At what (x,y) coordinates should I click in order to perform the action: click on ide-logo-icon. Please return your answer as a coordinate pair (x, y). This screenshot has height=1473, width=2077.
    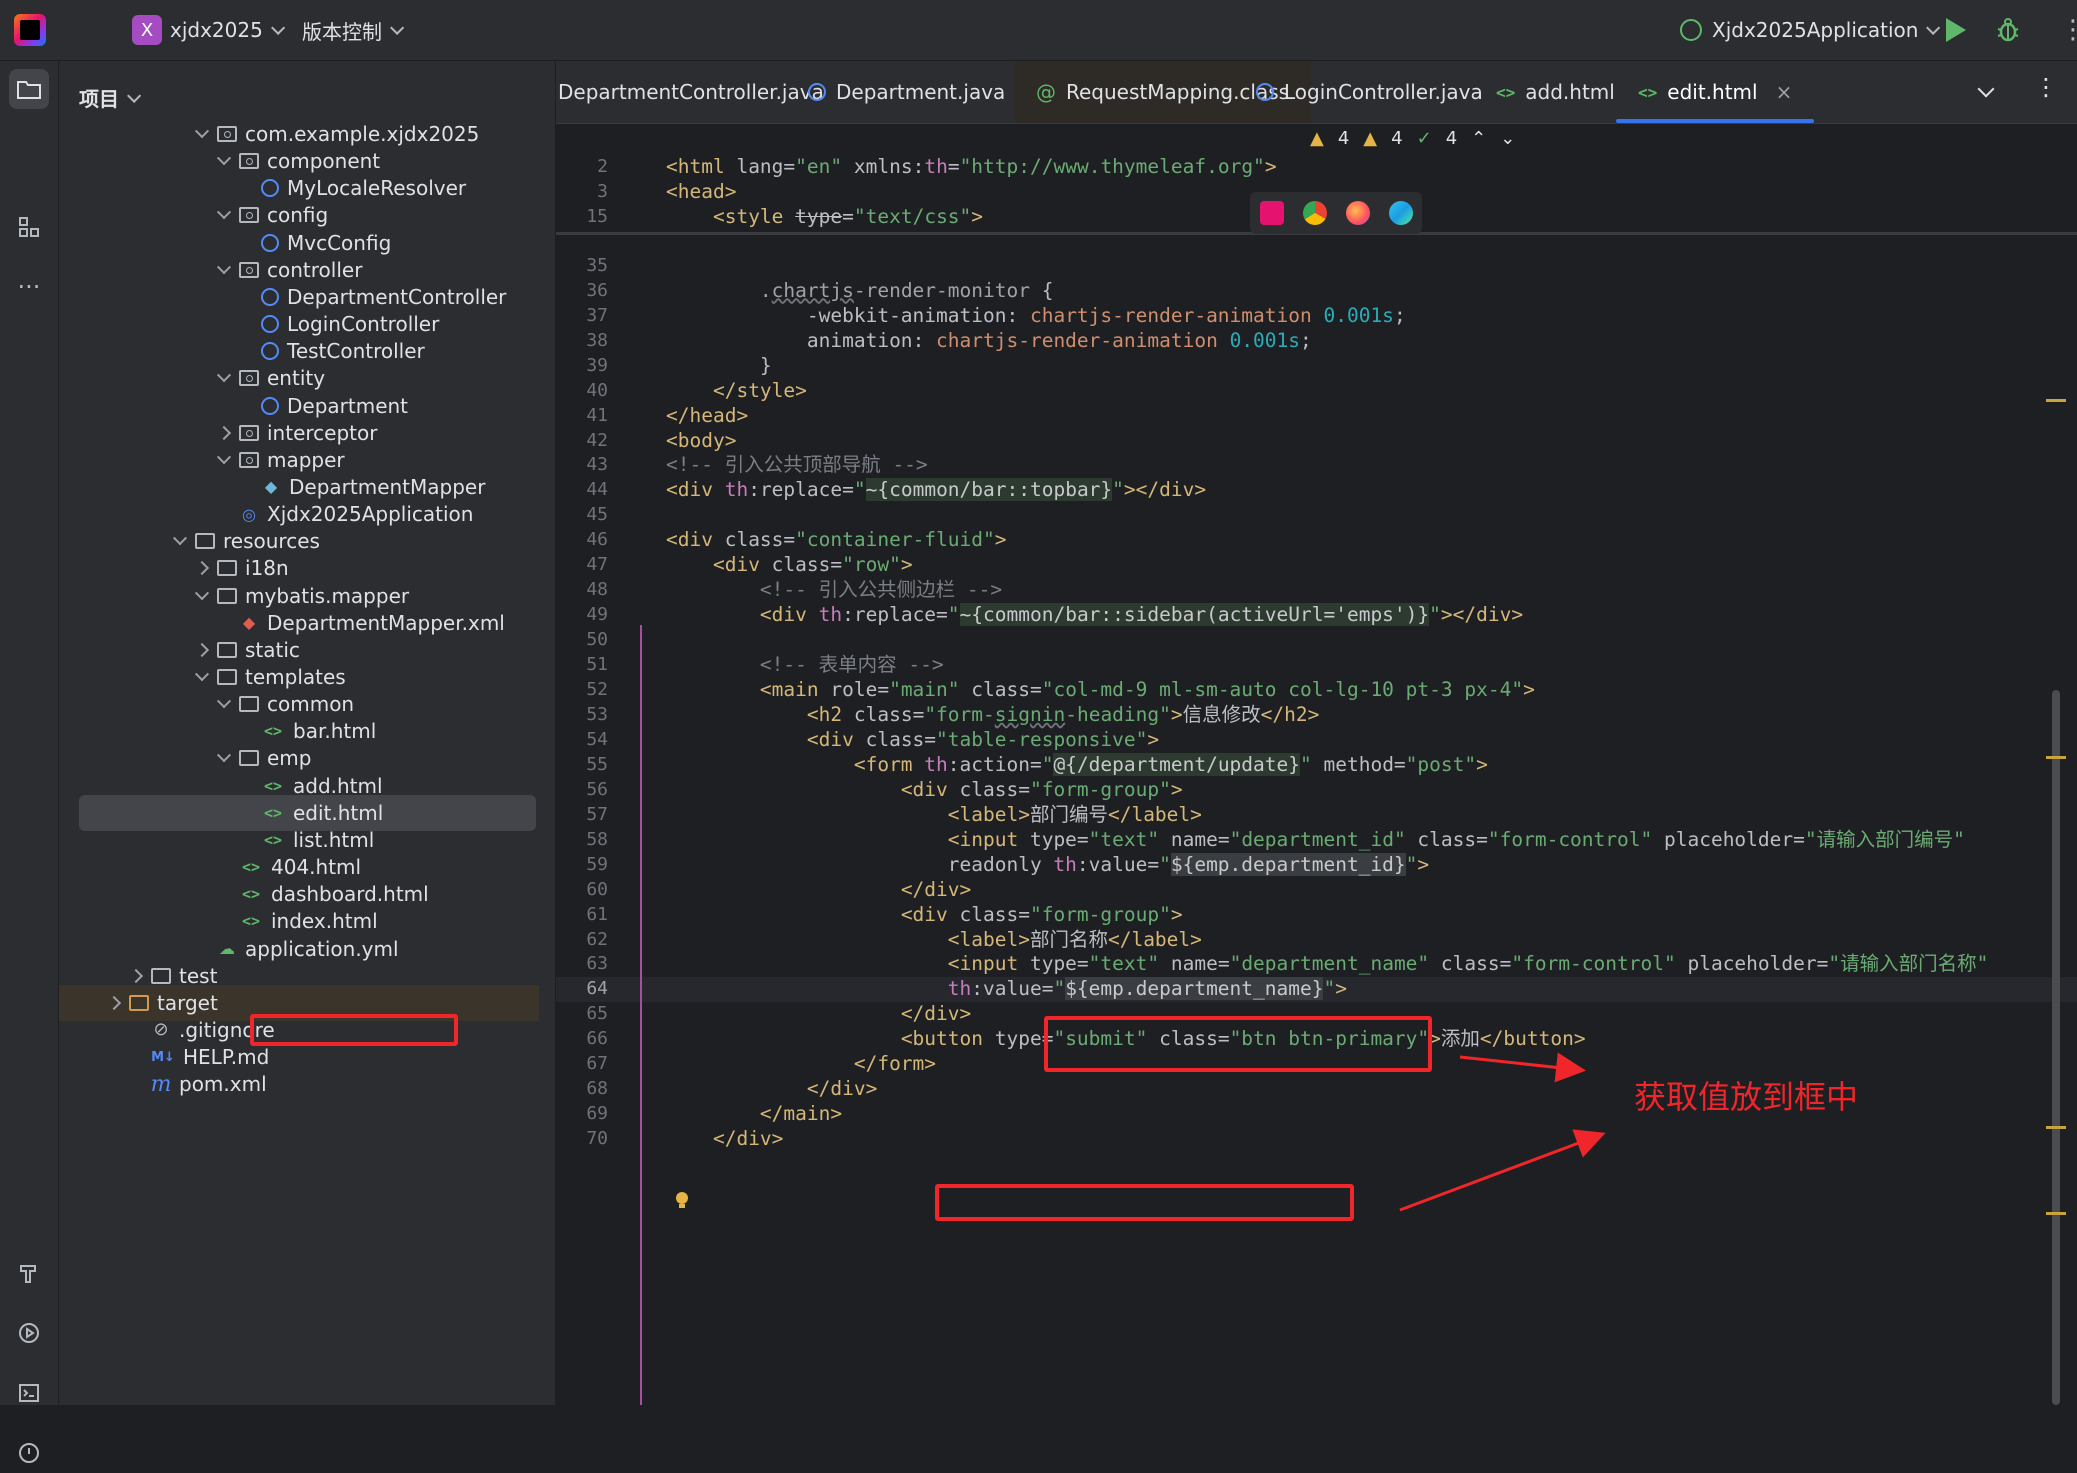
    Looking at the image, I should click on (30, 30).